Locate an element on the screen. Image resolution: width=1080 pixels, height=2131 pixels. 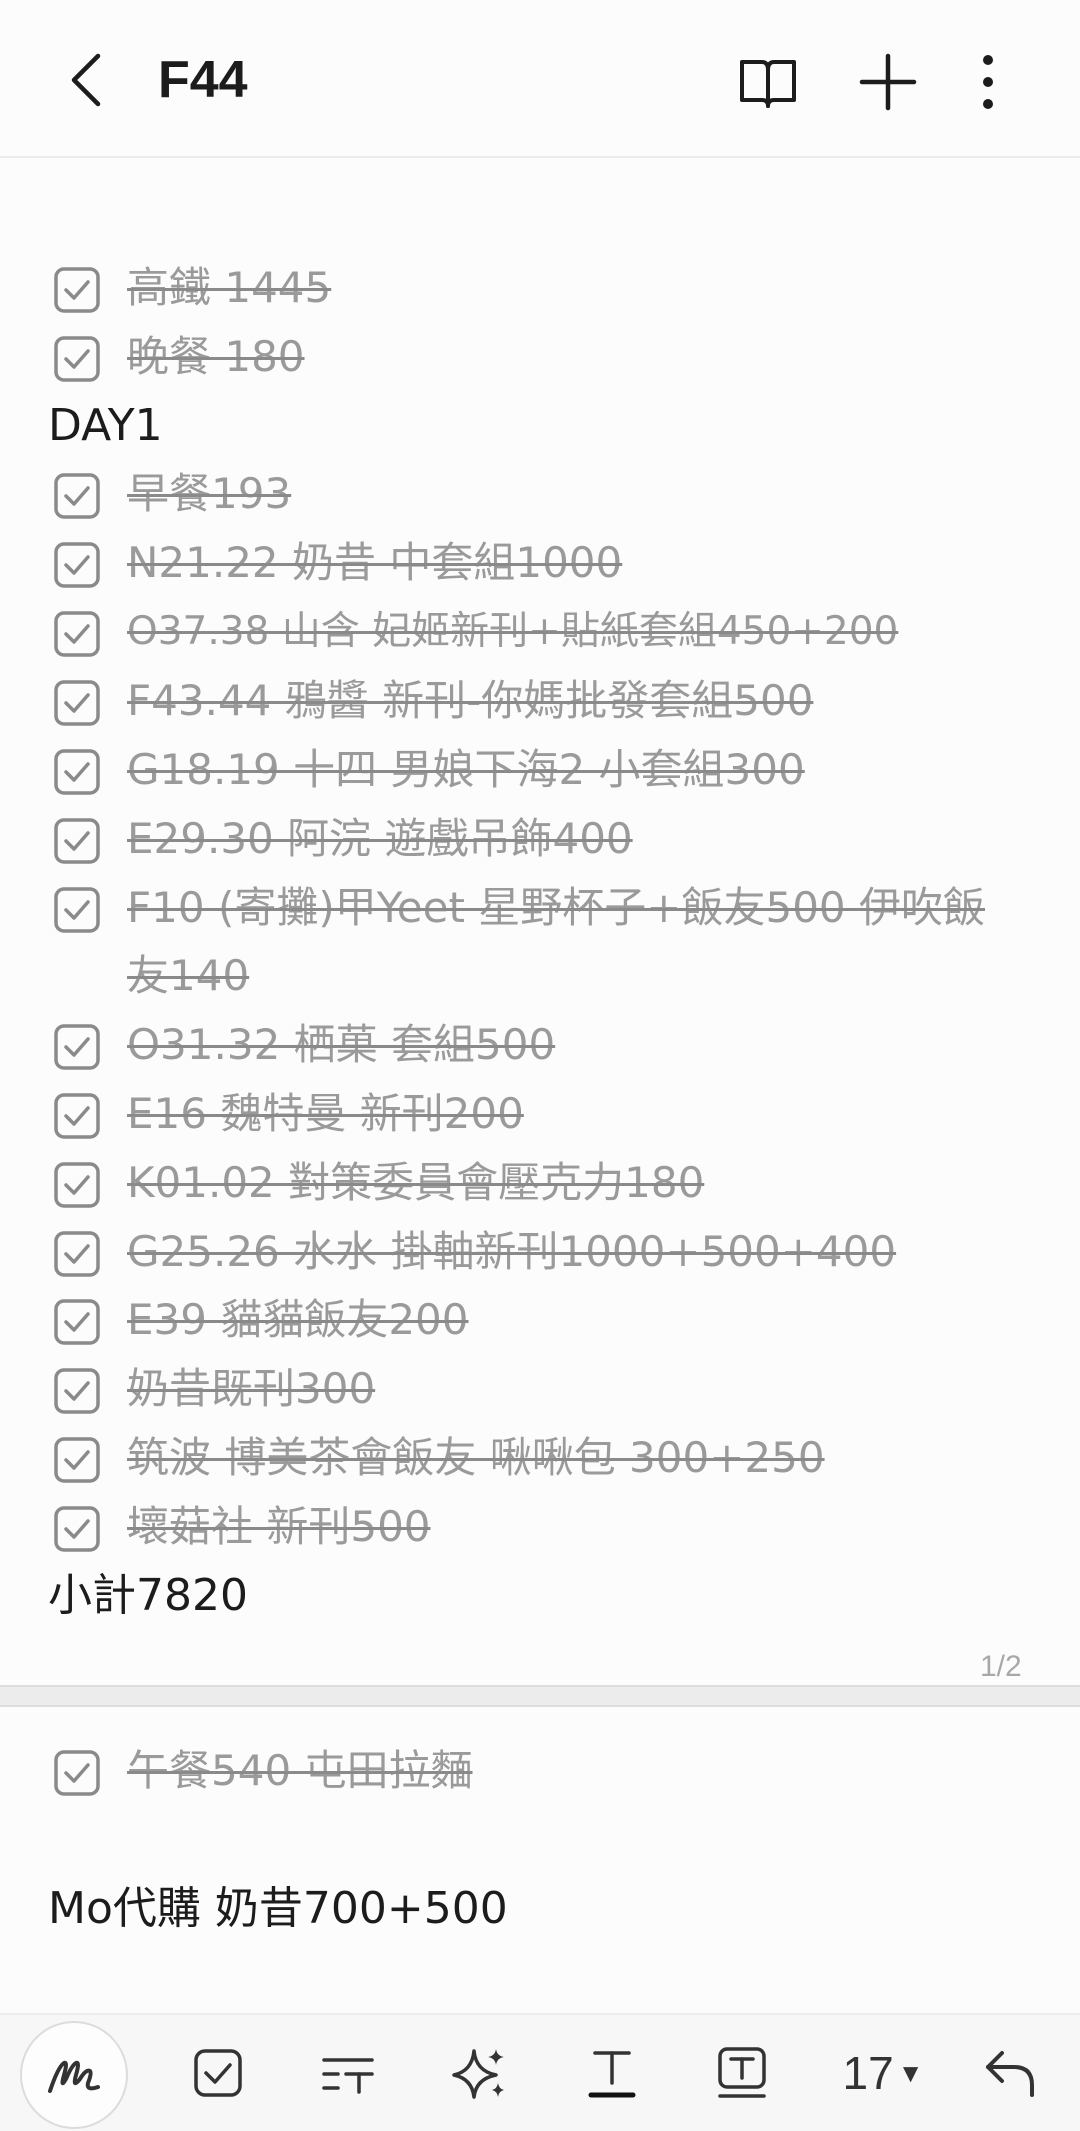
checklist-item: G25.26 水水 掛軸新刊1000+500+400 is located at coordinates (540, 1252).